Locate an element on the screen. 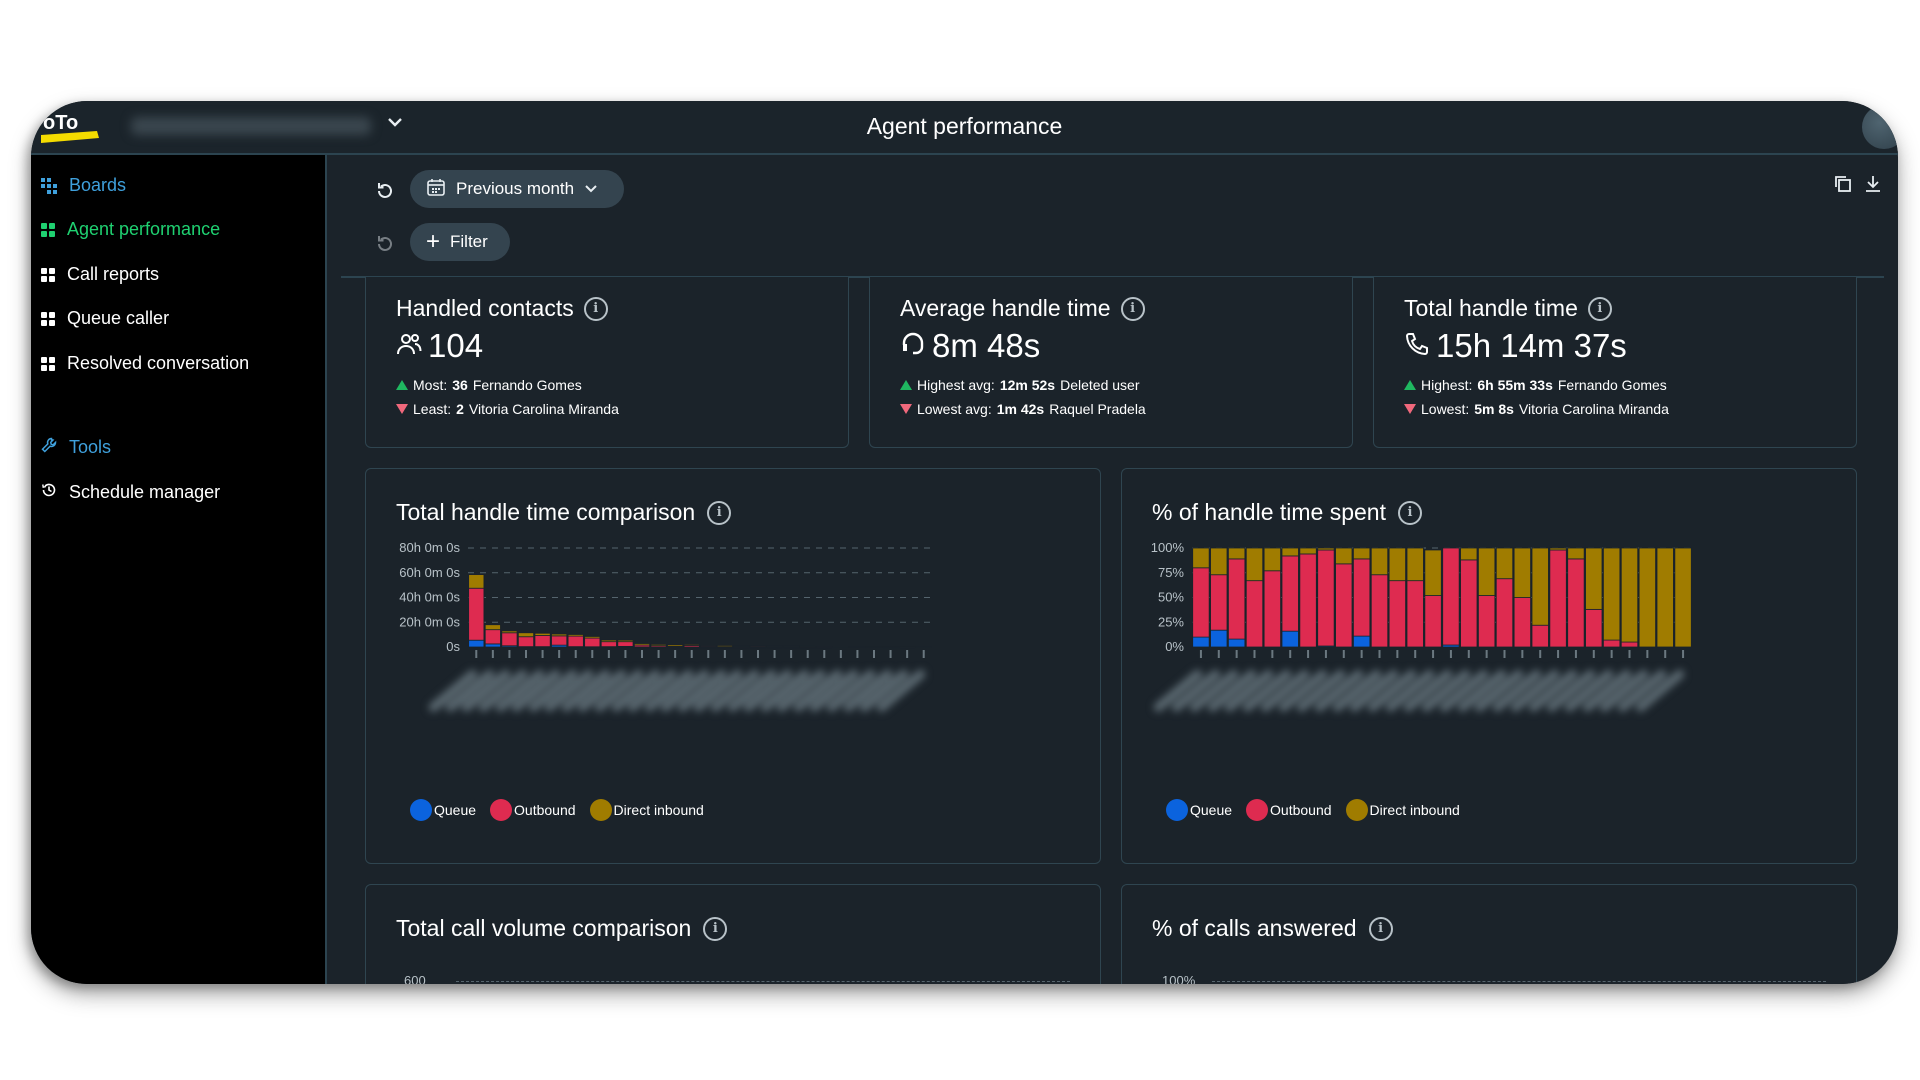  wrench-icon is located at coordinates (49, 447).